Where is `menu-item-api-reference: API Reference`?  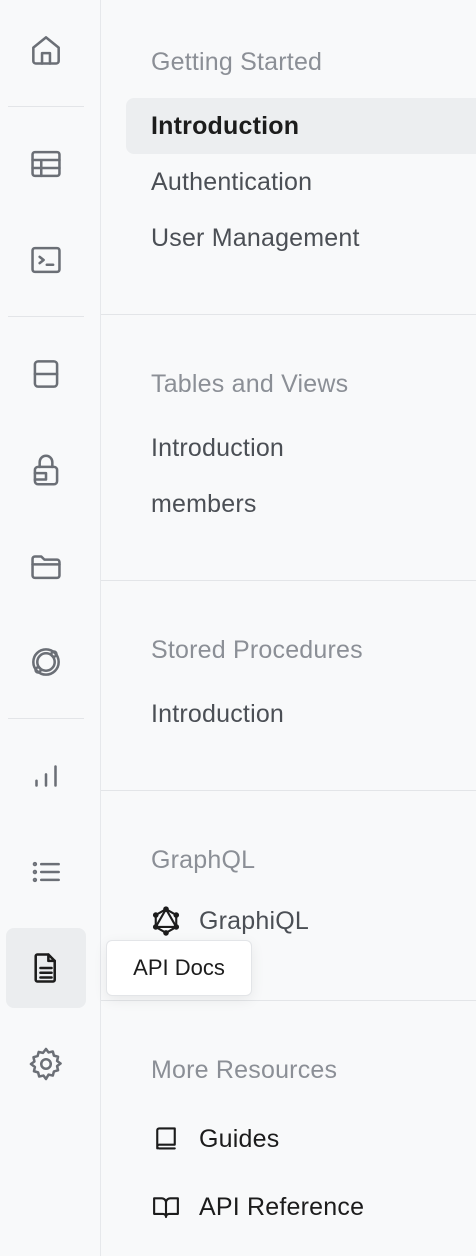 menu-item-api-reference: API Reference is located at coordinates (257, 1207).